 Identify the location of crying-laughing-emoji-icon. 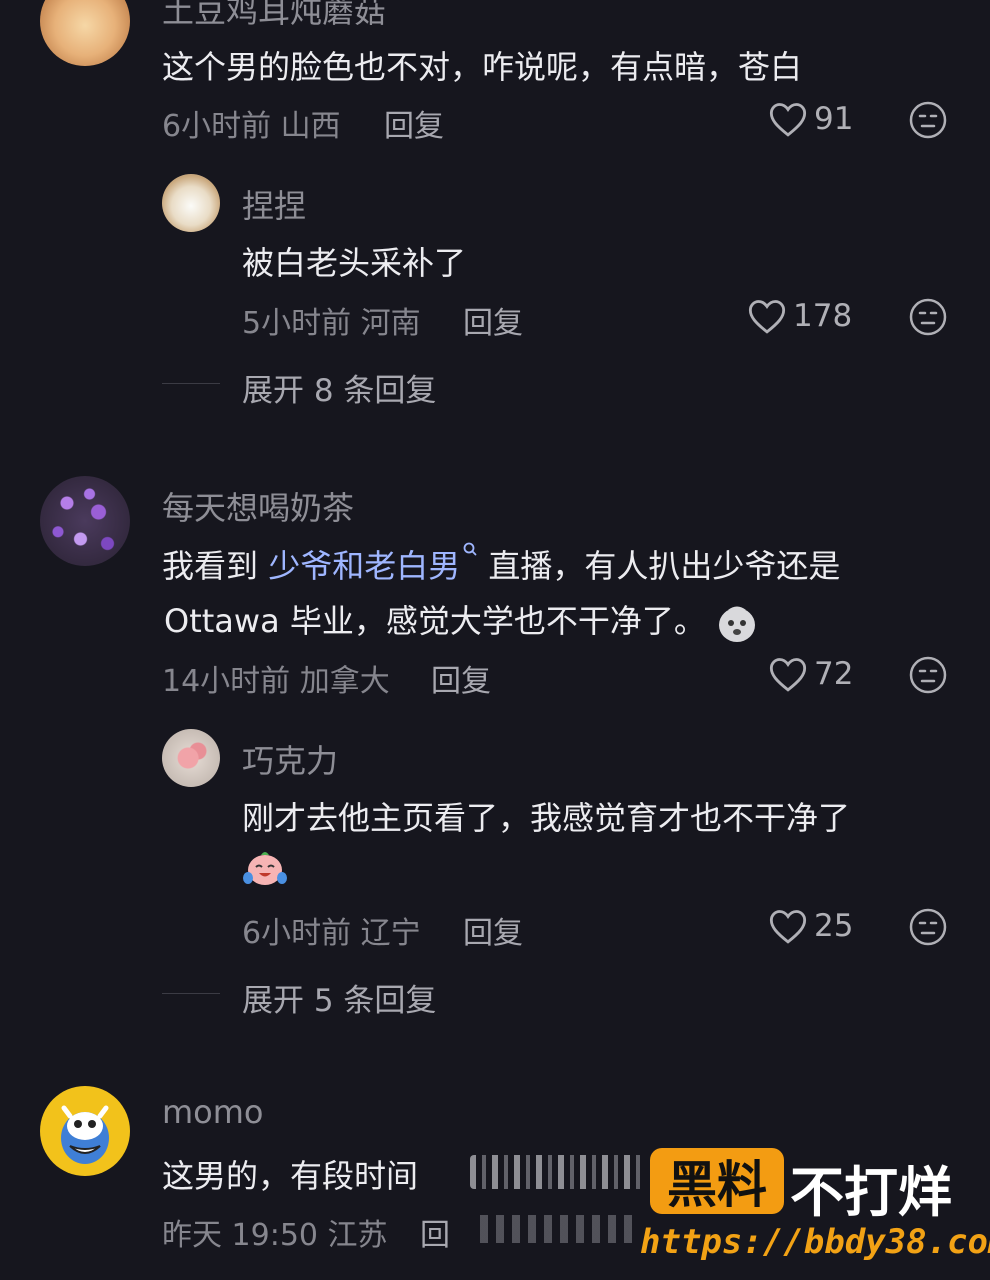
(265, 868).